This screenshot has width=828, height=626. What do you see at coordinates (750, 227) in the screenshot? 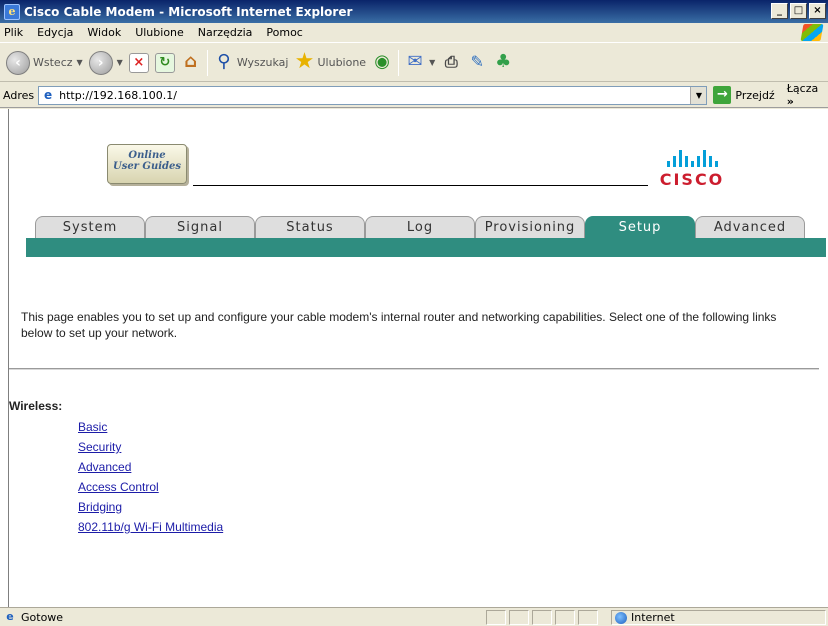
I see `tab-advanced: Advanced` at bounding box center [750, 227].